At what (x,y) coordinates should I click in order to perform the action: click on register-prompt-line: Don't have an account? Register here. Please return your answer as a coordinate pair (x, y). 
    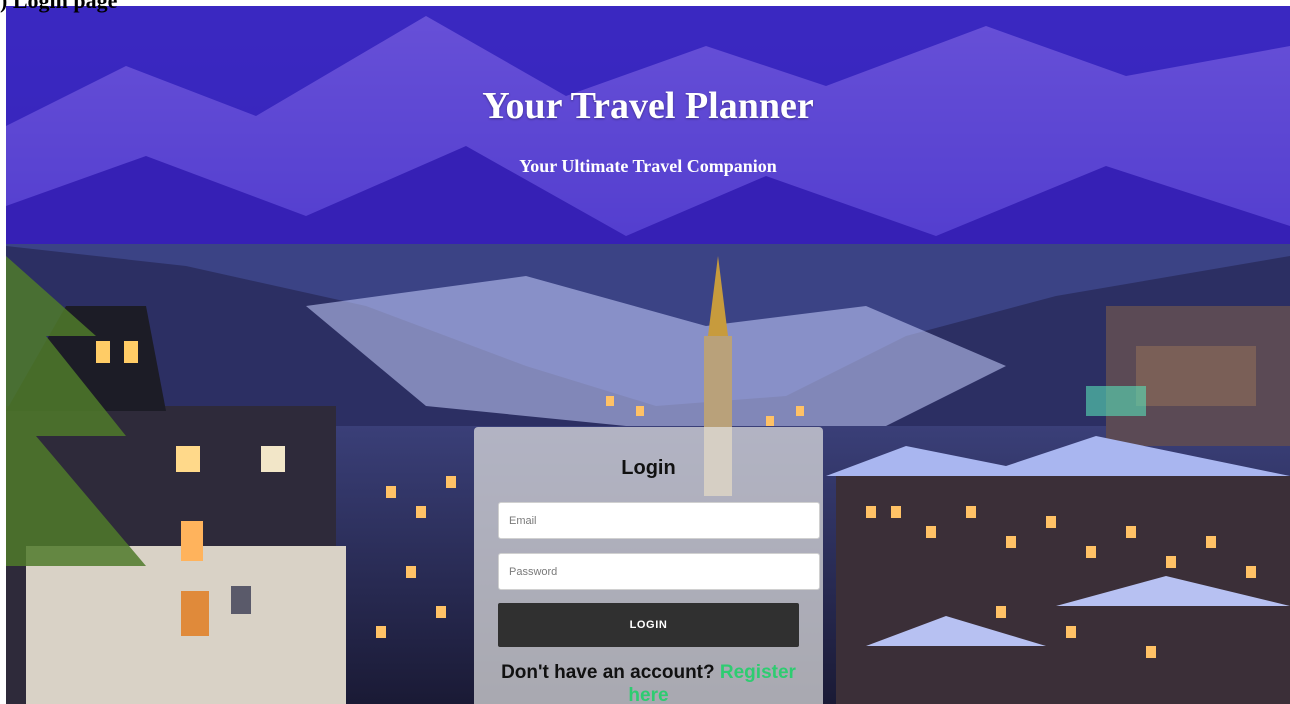
    Looking at the image, I should click on (648, 682).